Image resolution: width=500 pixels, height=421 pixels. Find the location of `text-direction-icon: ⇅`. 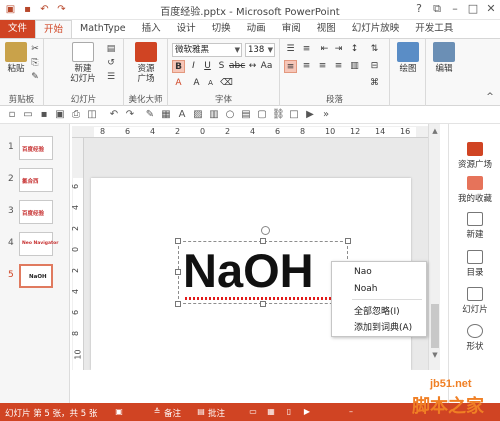

text-direction-icon: ⇅ is located at coordinates (374, 49).